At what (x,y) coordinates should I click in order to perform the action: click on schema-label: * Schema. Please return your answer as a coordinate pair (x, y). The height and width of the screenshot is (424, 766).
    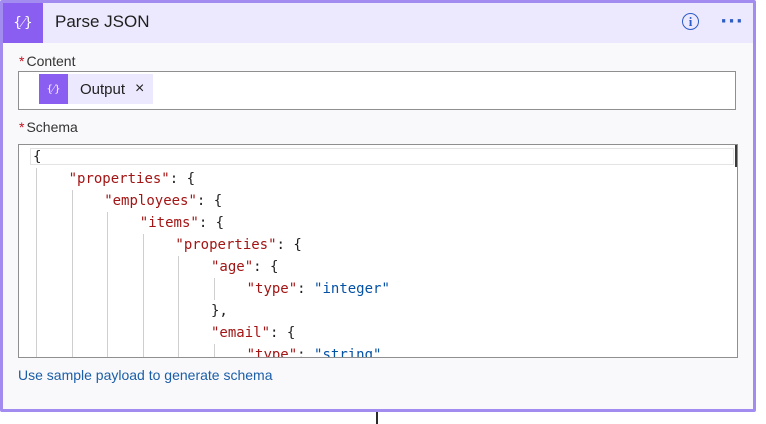
    Looking at the image, I should click on (48, 127).